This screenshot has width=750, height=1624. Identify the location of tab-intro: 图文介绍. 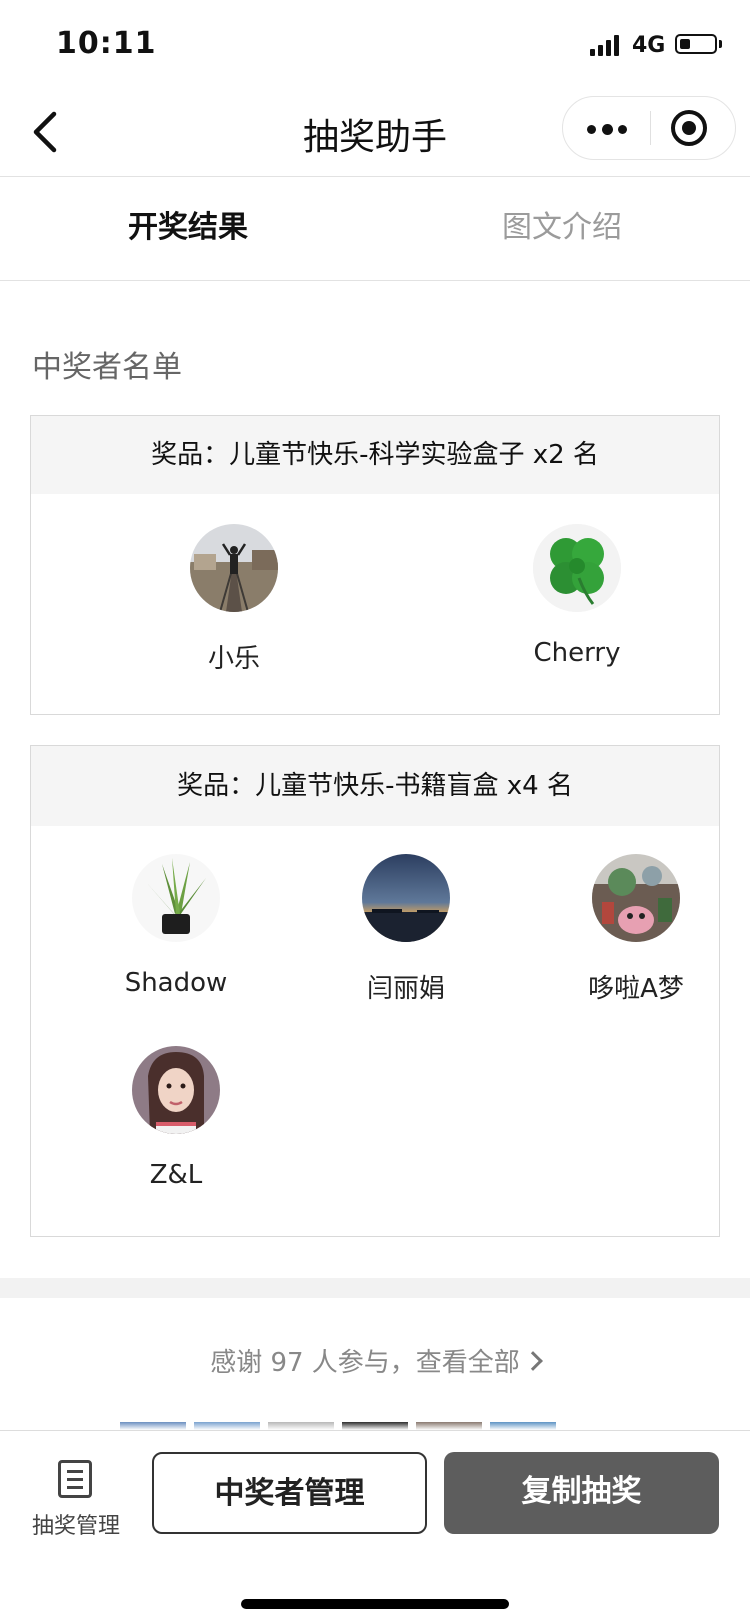
(562, 224).